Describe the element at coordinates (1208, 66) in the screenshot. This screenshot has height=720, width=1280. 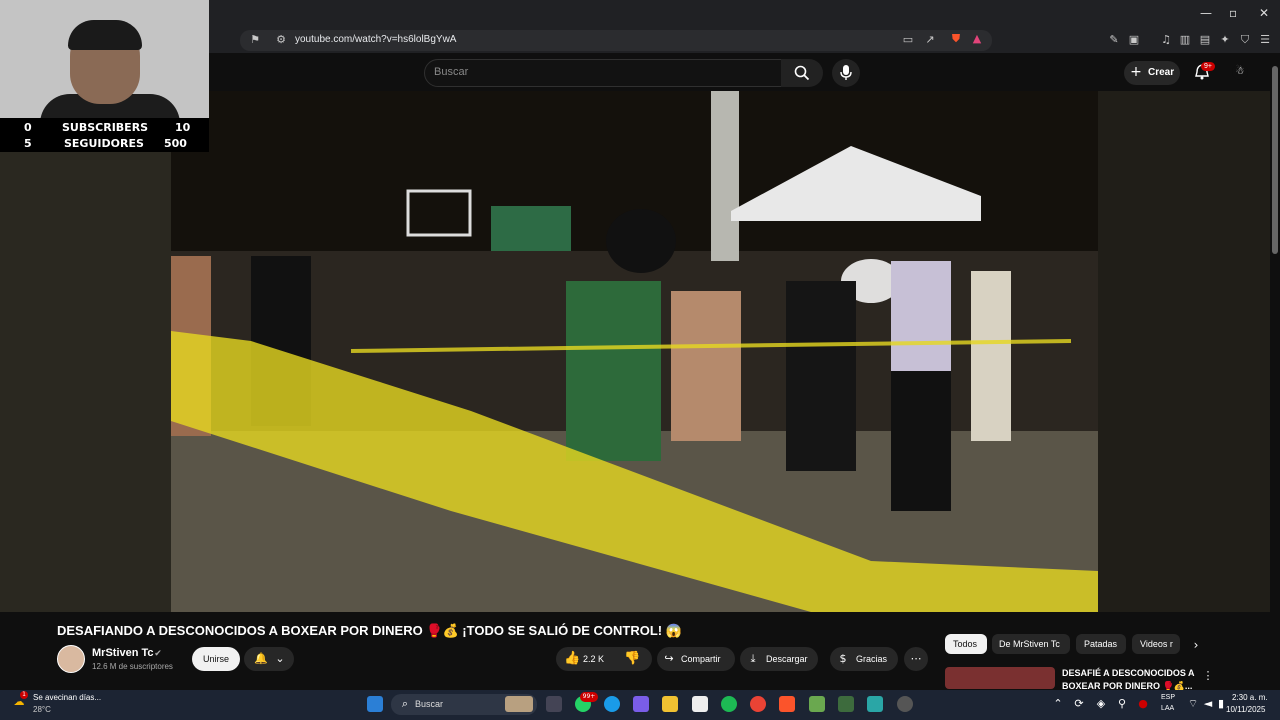
I see `notification-badge: 9+` at that location.